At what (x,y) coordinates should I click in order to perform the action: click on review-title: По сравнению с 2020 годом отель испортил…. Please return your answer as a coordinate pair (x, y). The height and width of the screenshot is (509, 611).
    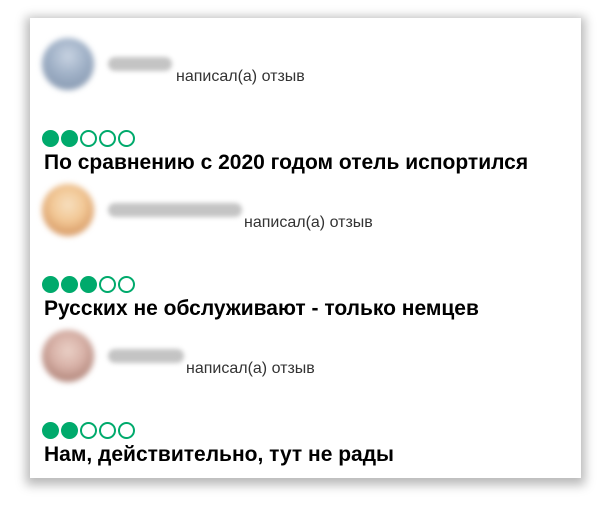
    Looking at the image, I should click on (286, 163).